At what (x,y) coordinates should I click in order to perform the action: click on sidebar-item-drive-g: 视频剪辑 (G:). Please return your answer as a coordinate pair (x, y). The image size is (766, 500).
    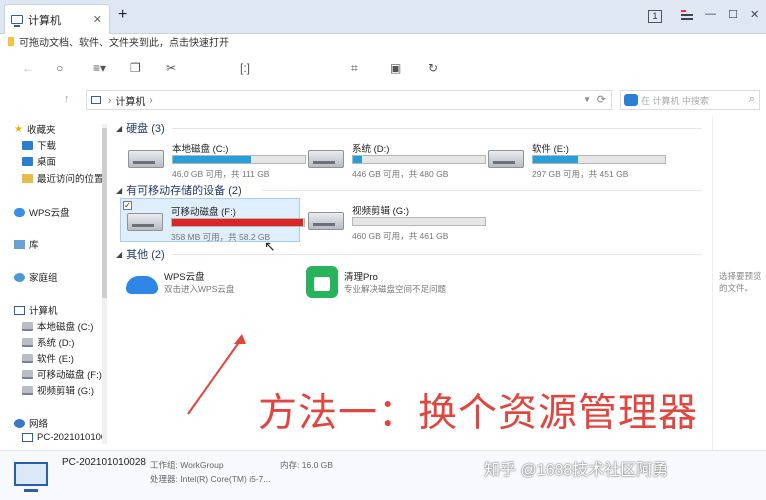
    Looking at the image, I should click on (58, 390).